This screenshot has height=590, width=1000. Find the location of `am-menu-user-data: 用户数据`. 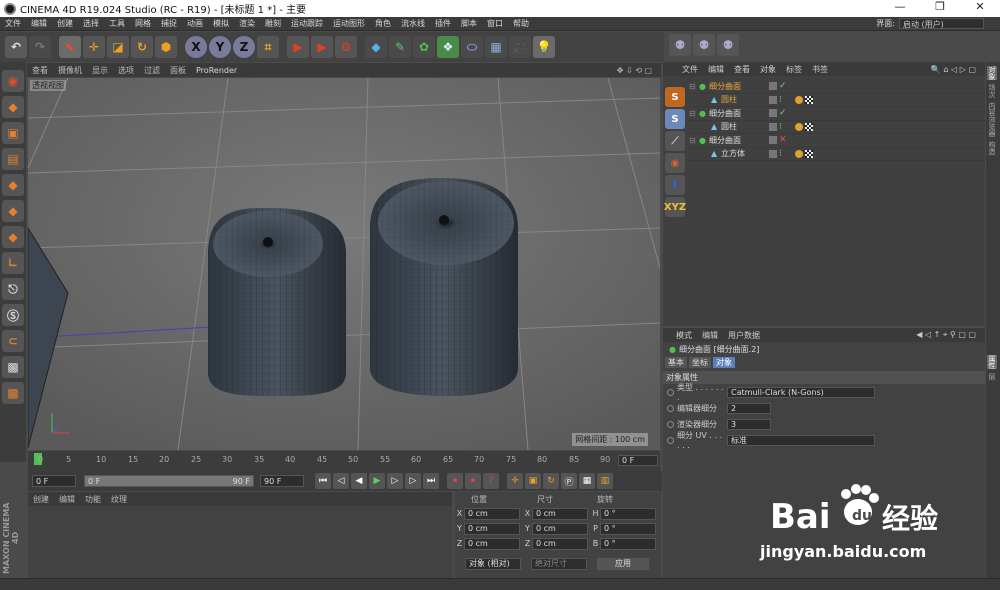

am-menu-user-data: 用户数据 is located at coordinates (744, 335).